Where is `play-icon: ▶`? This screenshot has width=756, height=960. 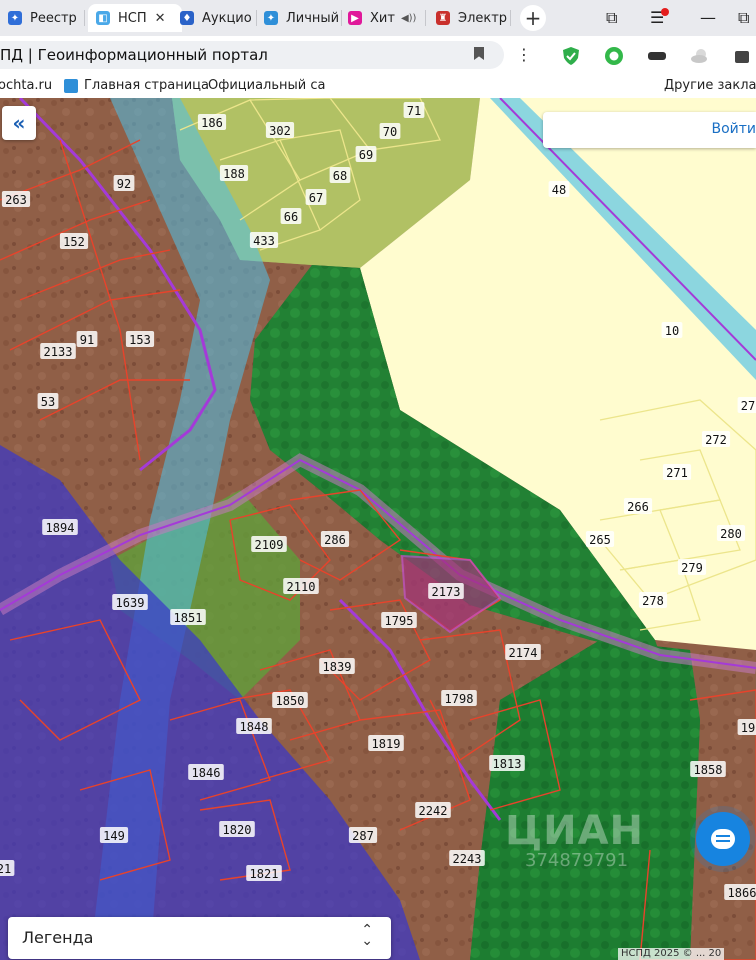
play-icon: ▶ is located at coordinates (355, 18).